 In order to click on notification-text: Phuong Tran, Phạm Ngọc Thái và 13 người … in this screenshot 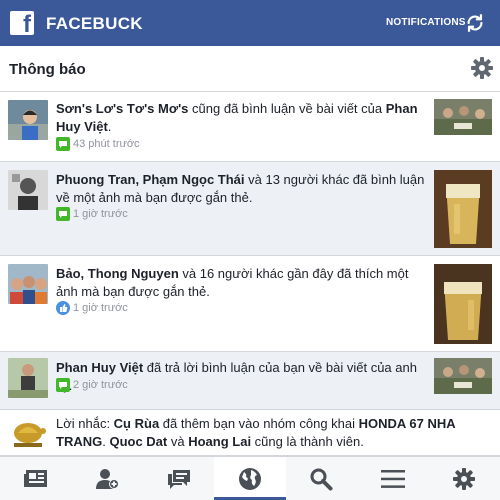, I will do `click(241, 189)`.